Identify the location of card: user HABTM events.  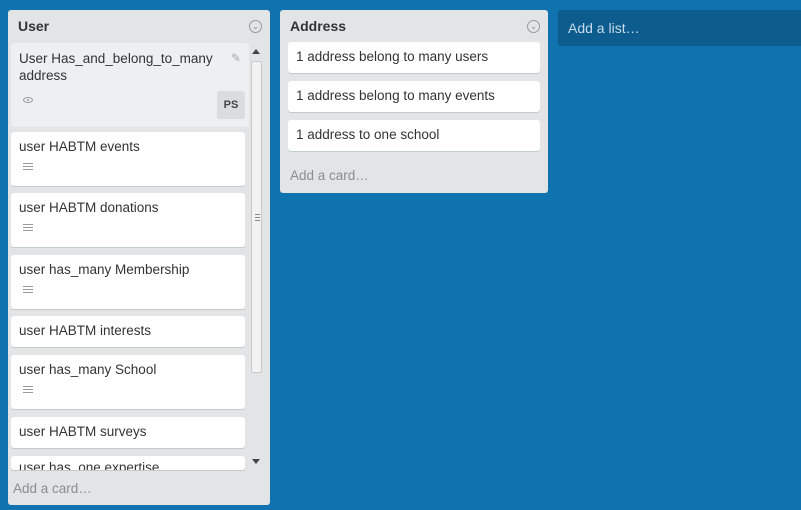
(128, 159).